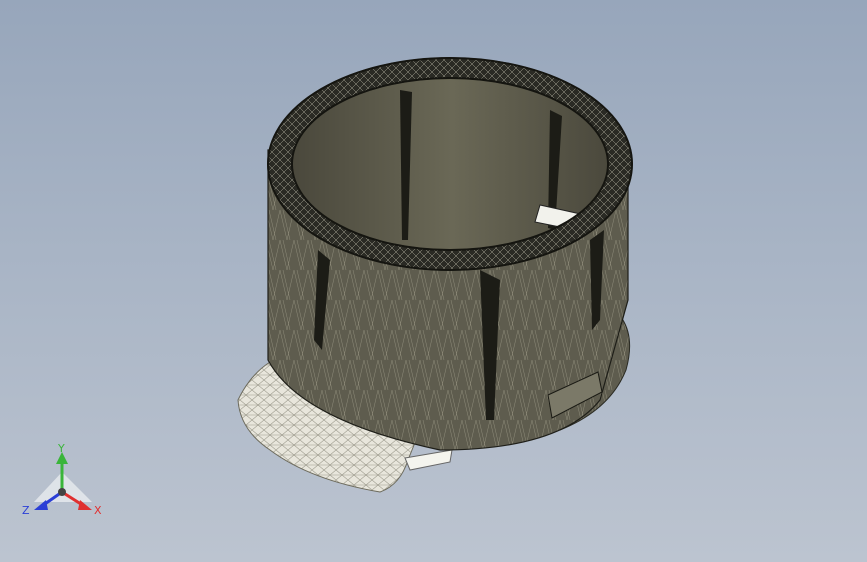 The image size is (867, 562). What do you see at coordinates (62, 479) in the screenshot?
I see `coordinate-triad: Y X Z` at bounding box center [62, 479].